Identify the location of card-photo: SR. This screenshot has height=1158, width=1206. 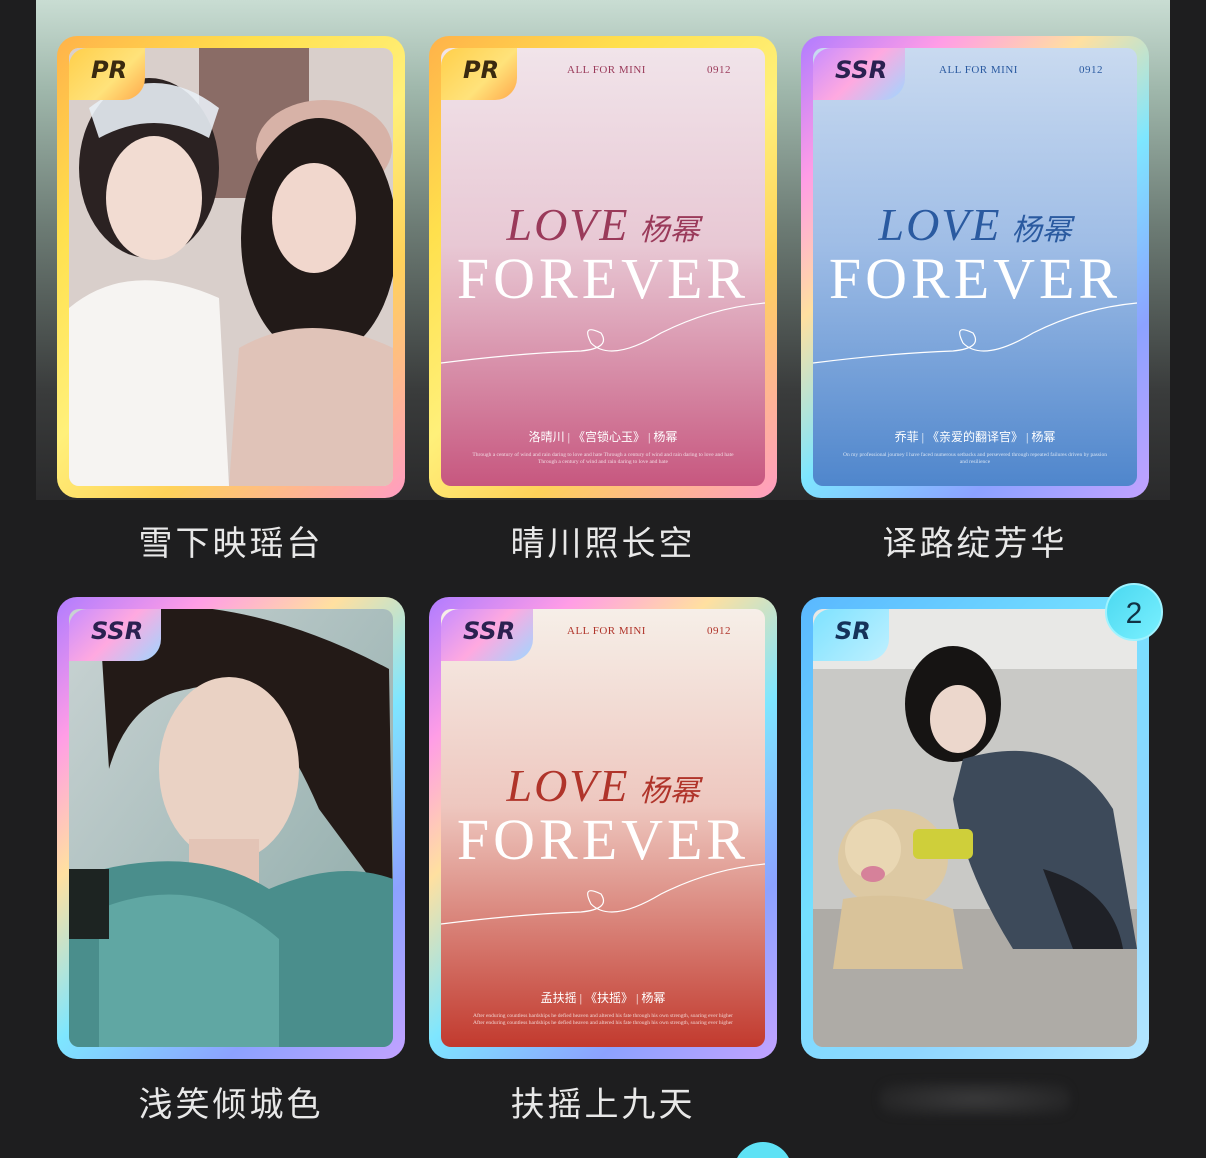
(975, 828).